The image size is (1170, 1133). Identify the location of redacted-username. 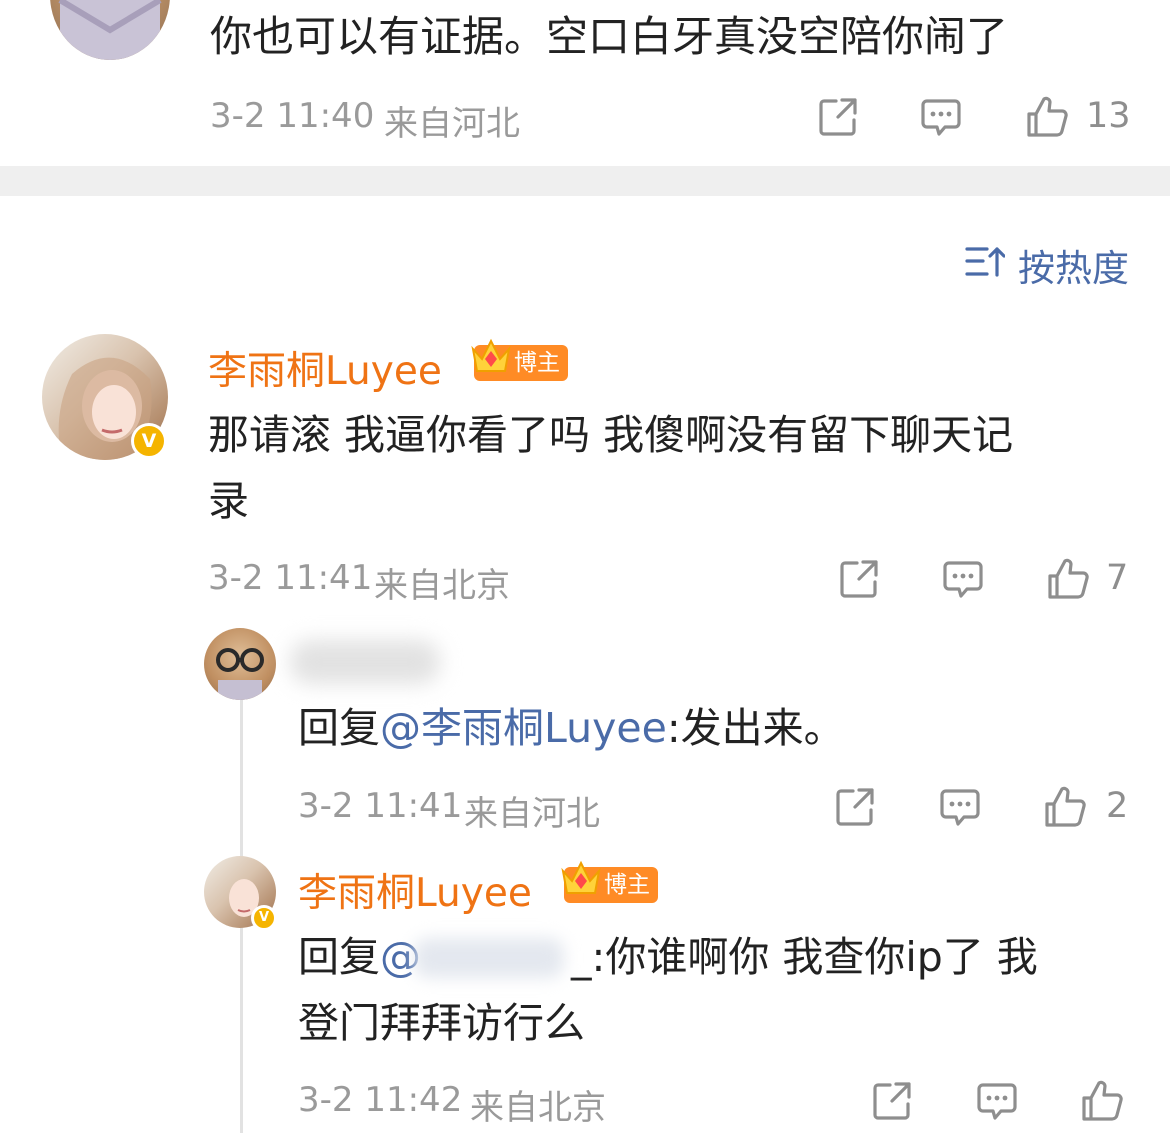
(365, 662).